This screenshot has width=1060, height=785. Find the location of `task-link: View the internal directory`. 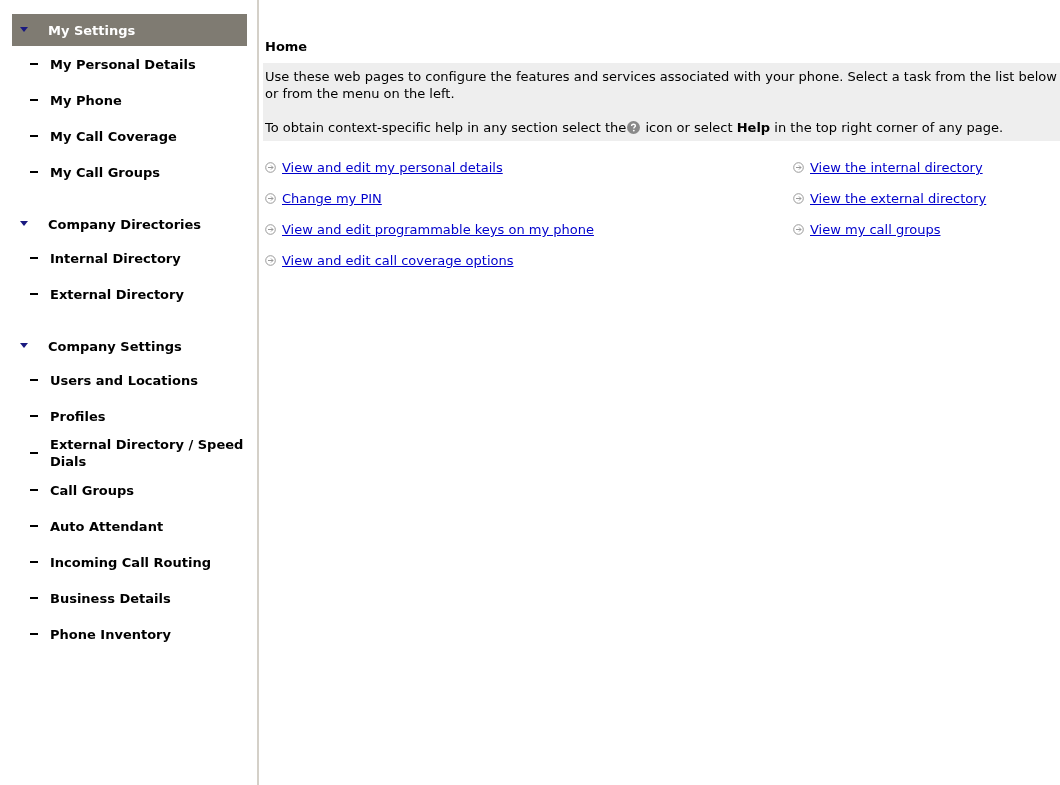

task-link: View the internal directory is located at coordinates (896, 167).